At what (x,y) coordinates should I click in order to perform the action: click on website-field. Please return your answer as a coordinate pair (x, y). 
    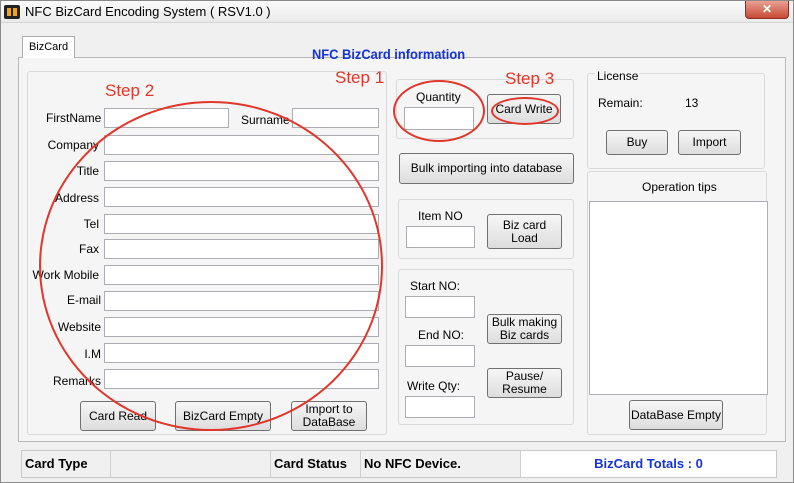
    Looking at the image, I should click on (241, 327).